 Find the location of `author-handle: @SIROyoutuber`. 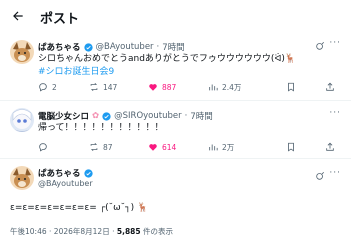

author-handle: @SIROyoutuber is located at coordinates (147, 116).